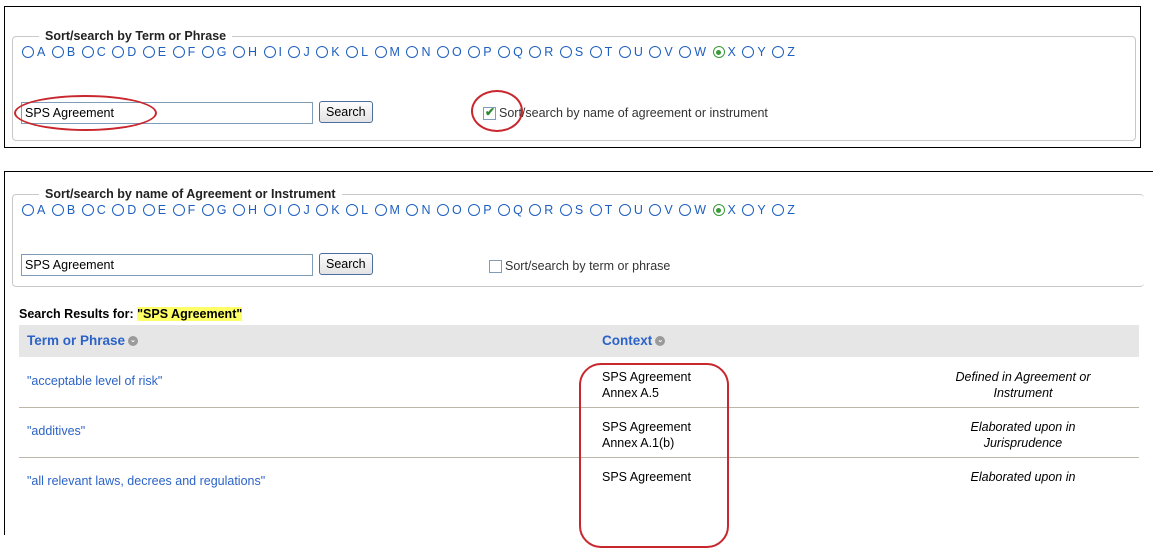  I want to click on letter-option-x: X, so click(724, 210).